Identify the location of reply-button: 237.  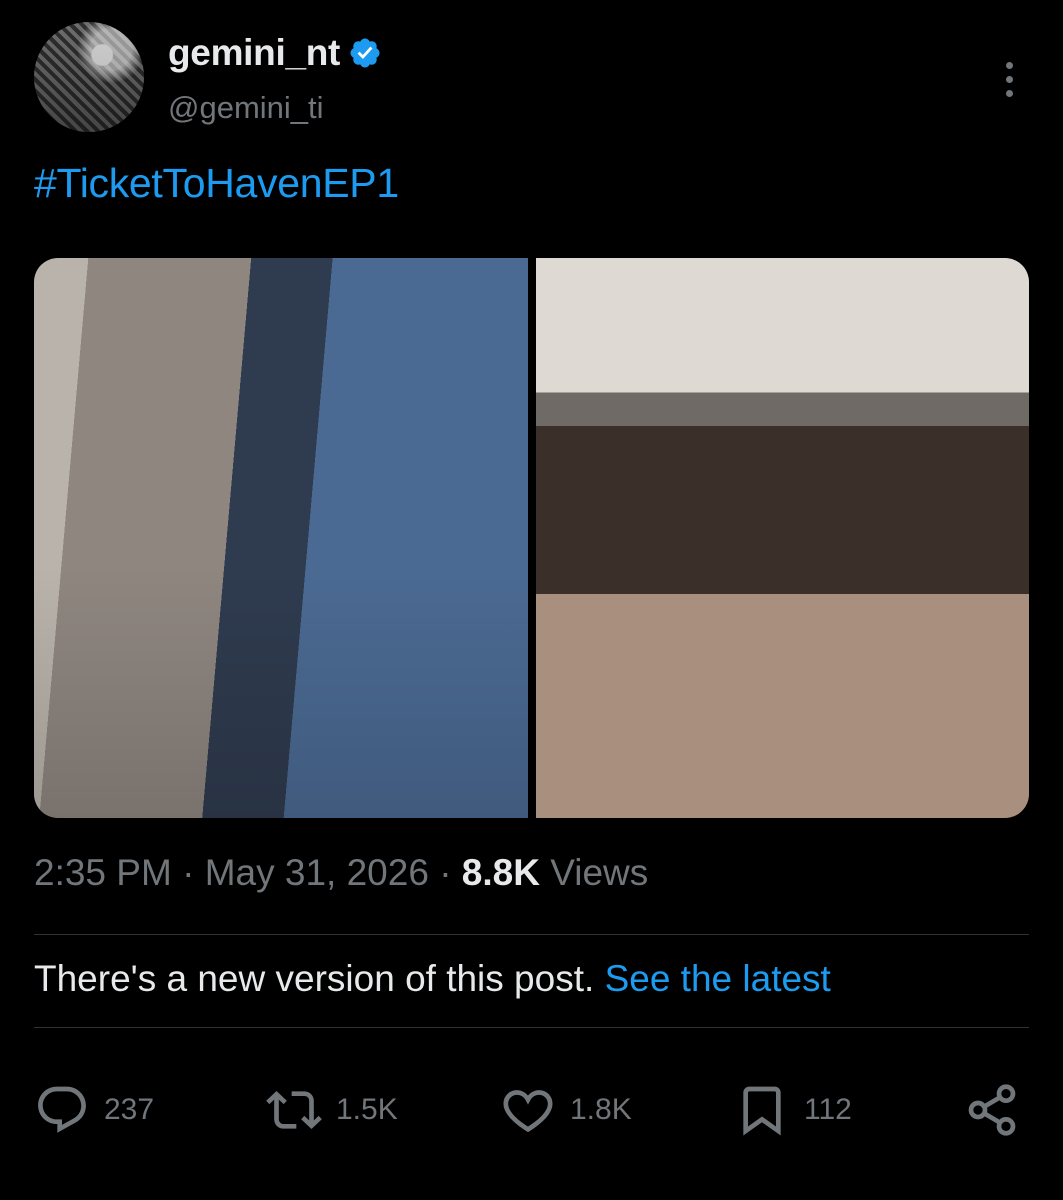
(94, 1110).